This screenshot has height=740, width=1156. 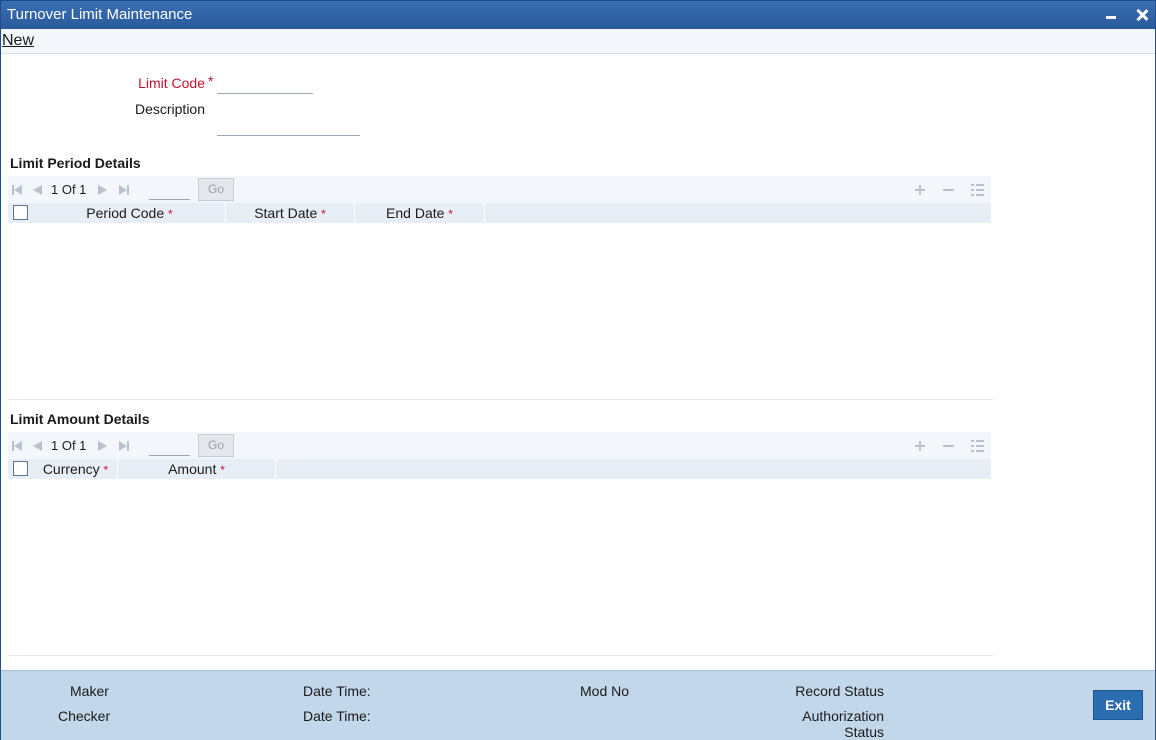 I want to click on window-title: Turnover Limit Maintenance, so click(x=100, y=14).